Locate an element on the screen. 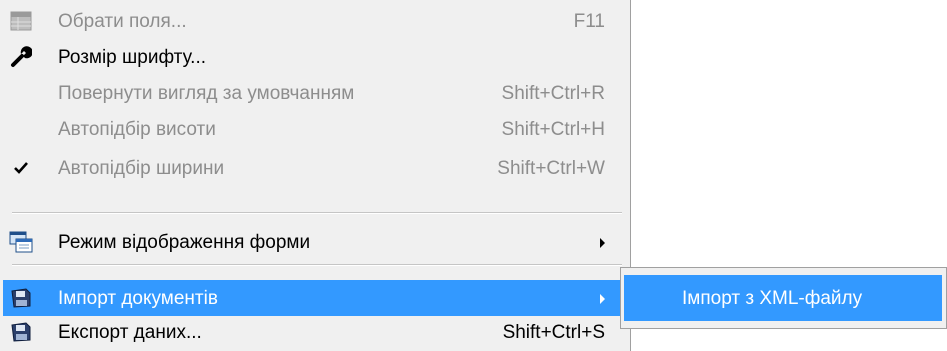 The image size is (947, 351). menu-item-shortcut: Shift+Ctrl+H is located at coordinates (553, 129).